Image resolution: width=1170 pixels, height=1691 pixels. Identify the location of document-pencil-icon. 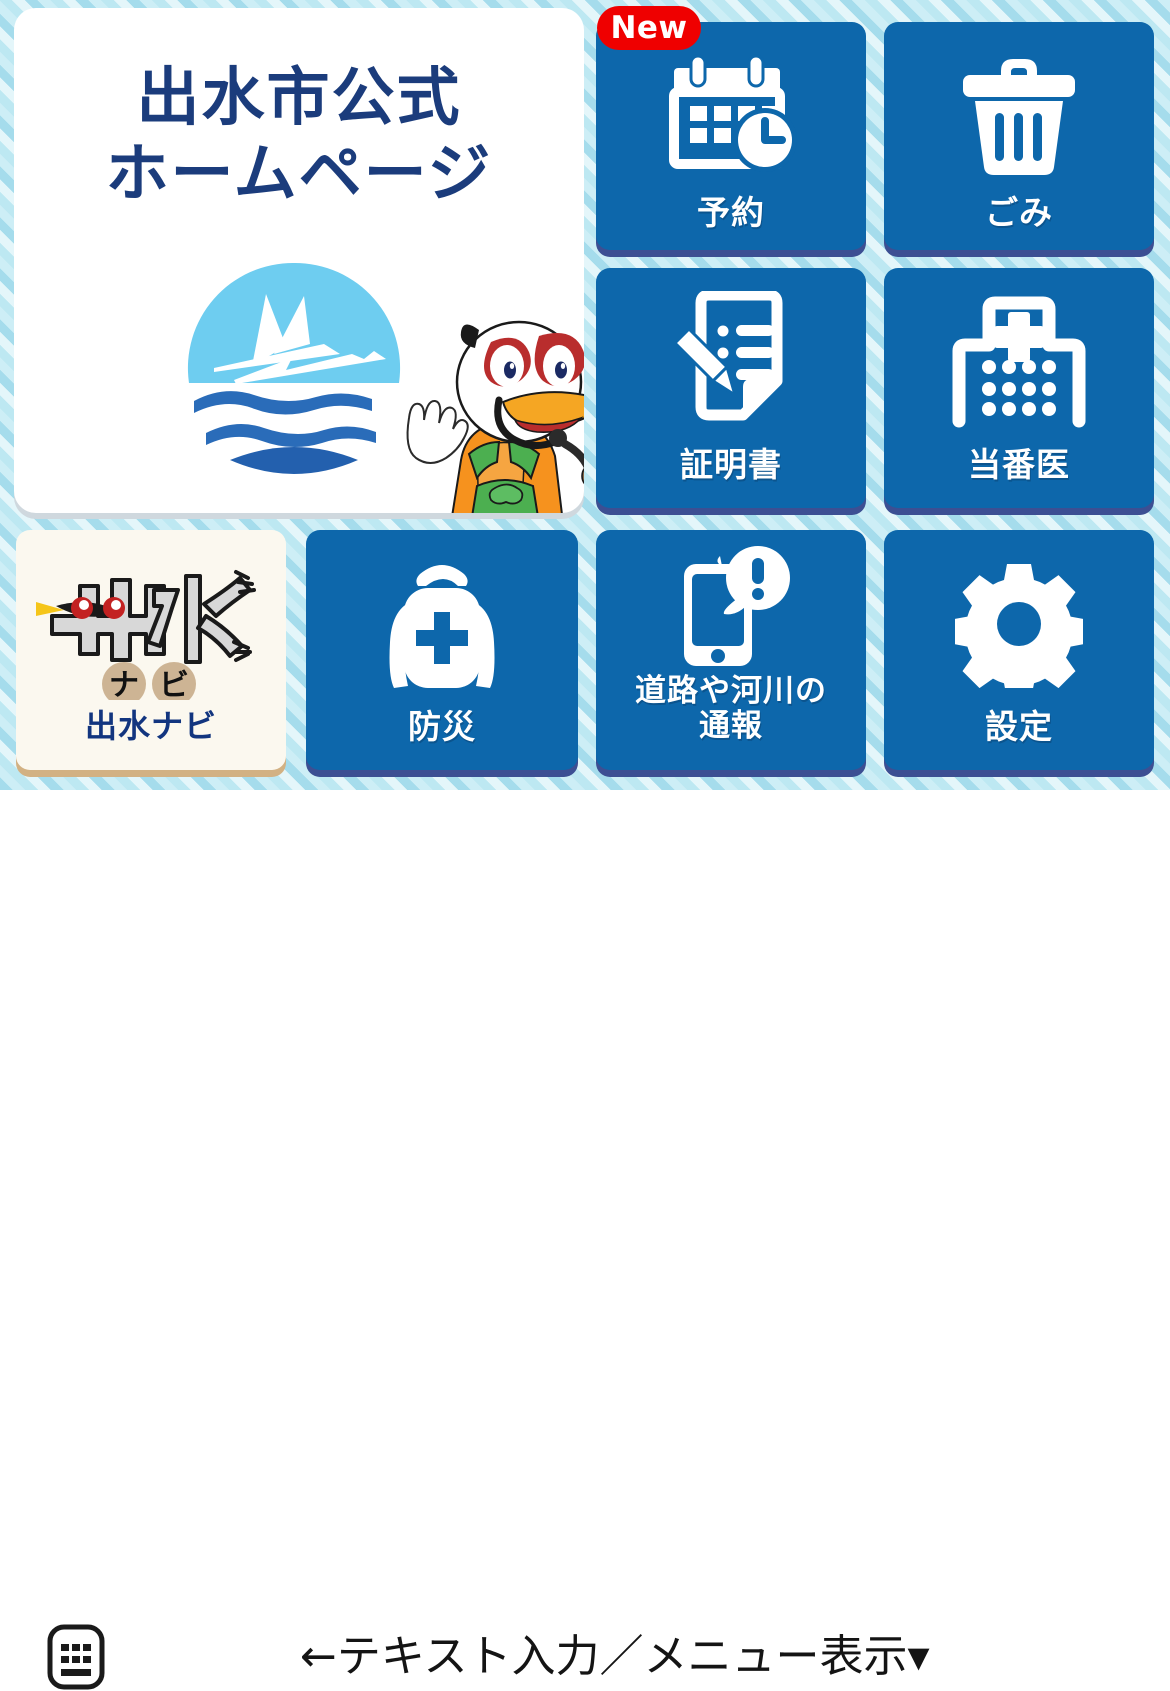
(731, 360).